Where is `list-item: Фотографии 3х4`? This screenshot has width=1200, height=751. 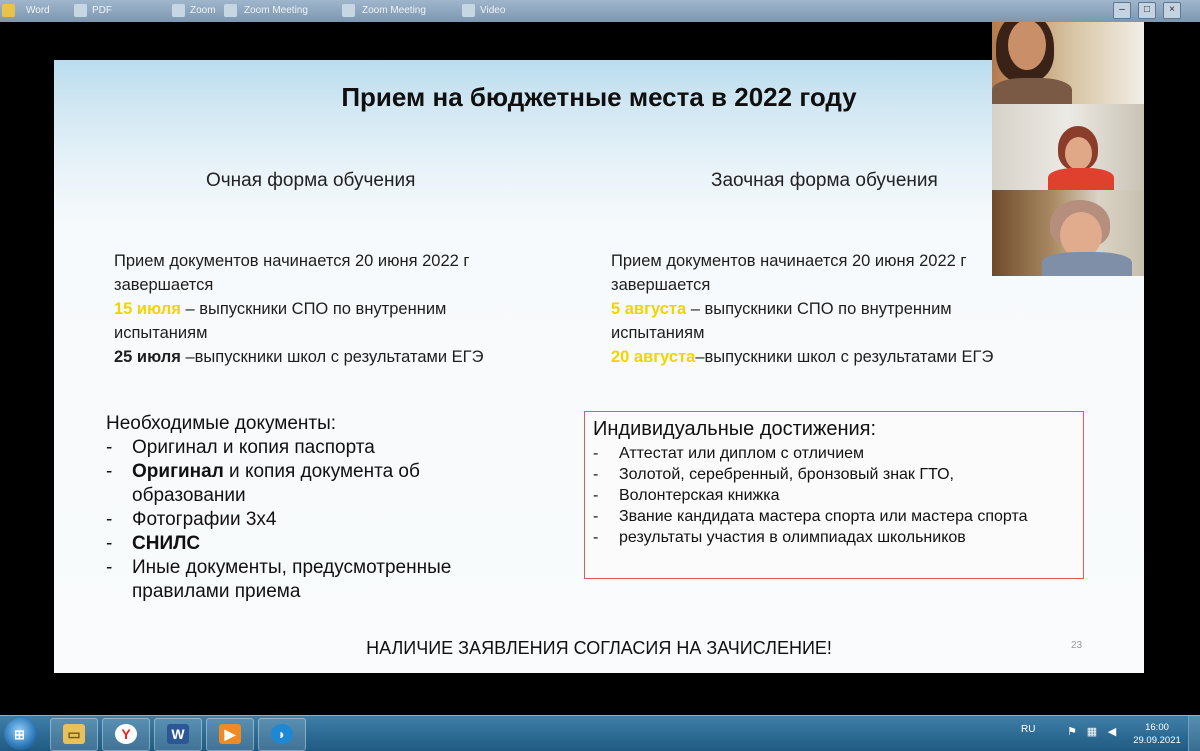 list-item: Фотографии 3х4 is located at coordinates (316, 520).